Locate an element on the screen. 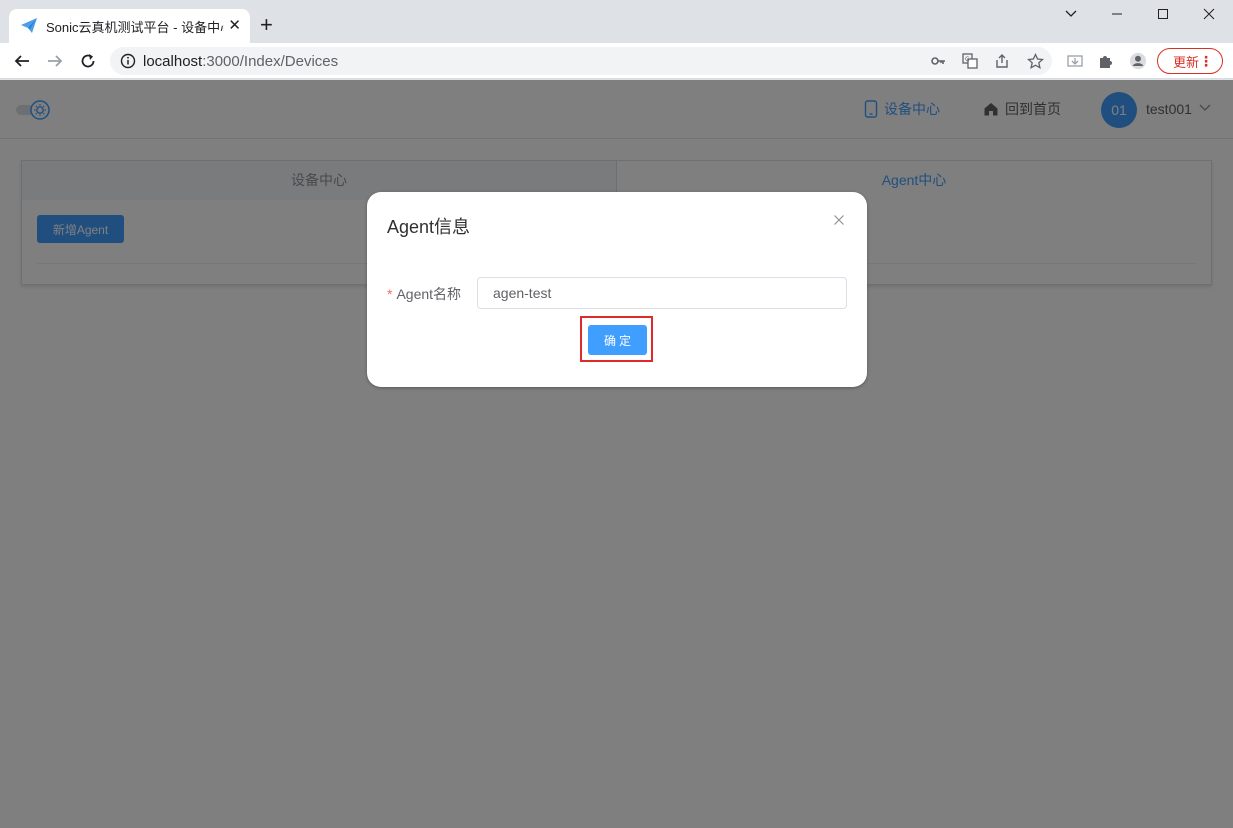  window-close-icon is located at coordinates (1209, 16).